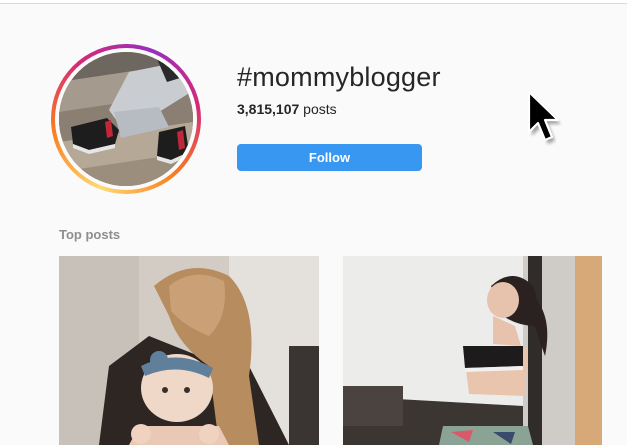 The height and width of the screenshot is (445, 627). Describe the element at coordinates (268, 109) in the screenshot. I see `post-count-number: 3,815,107` at that location.